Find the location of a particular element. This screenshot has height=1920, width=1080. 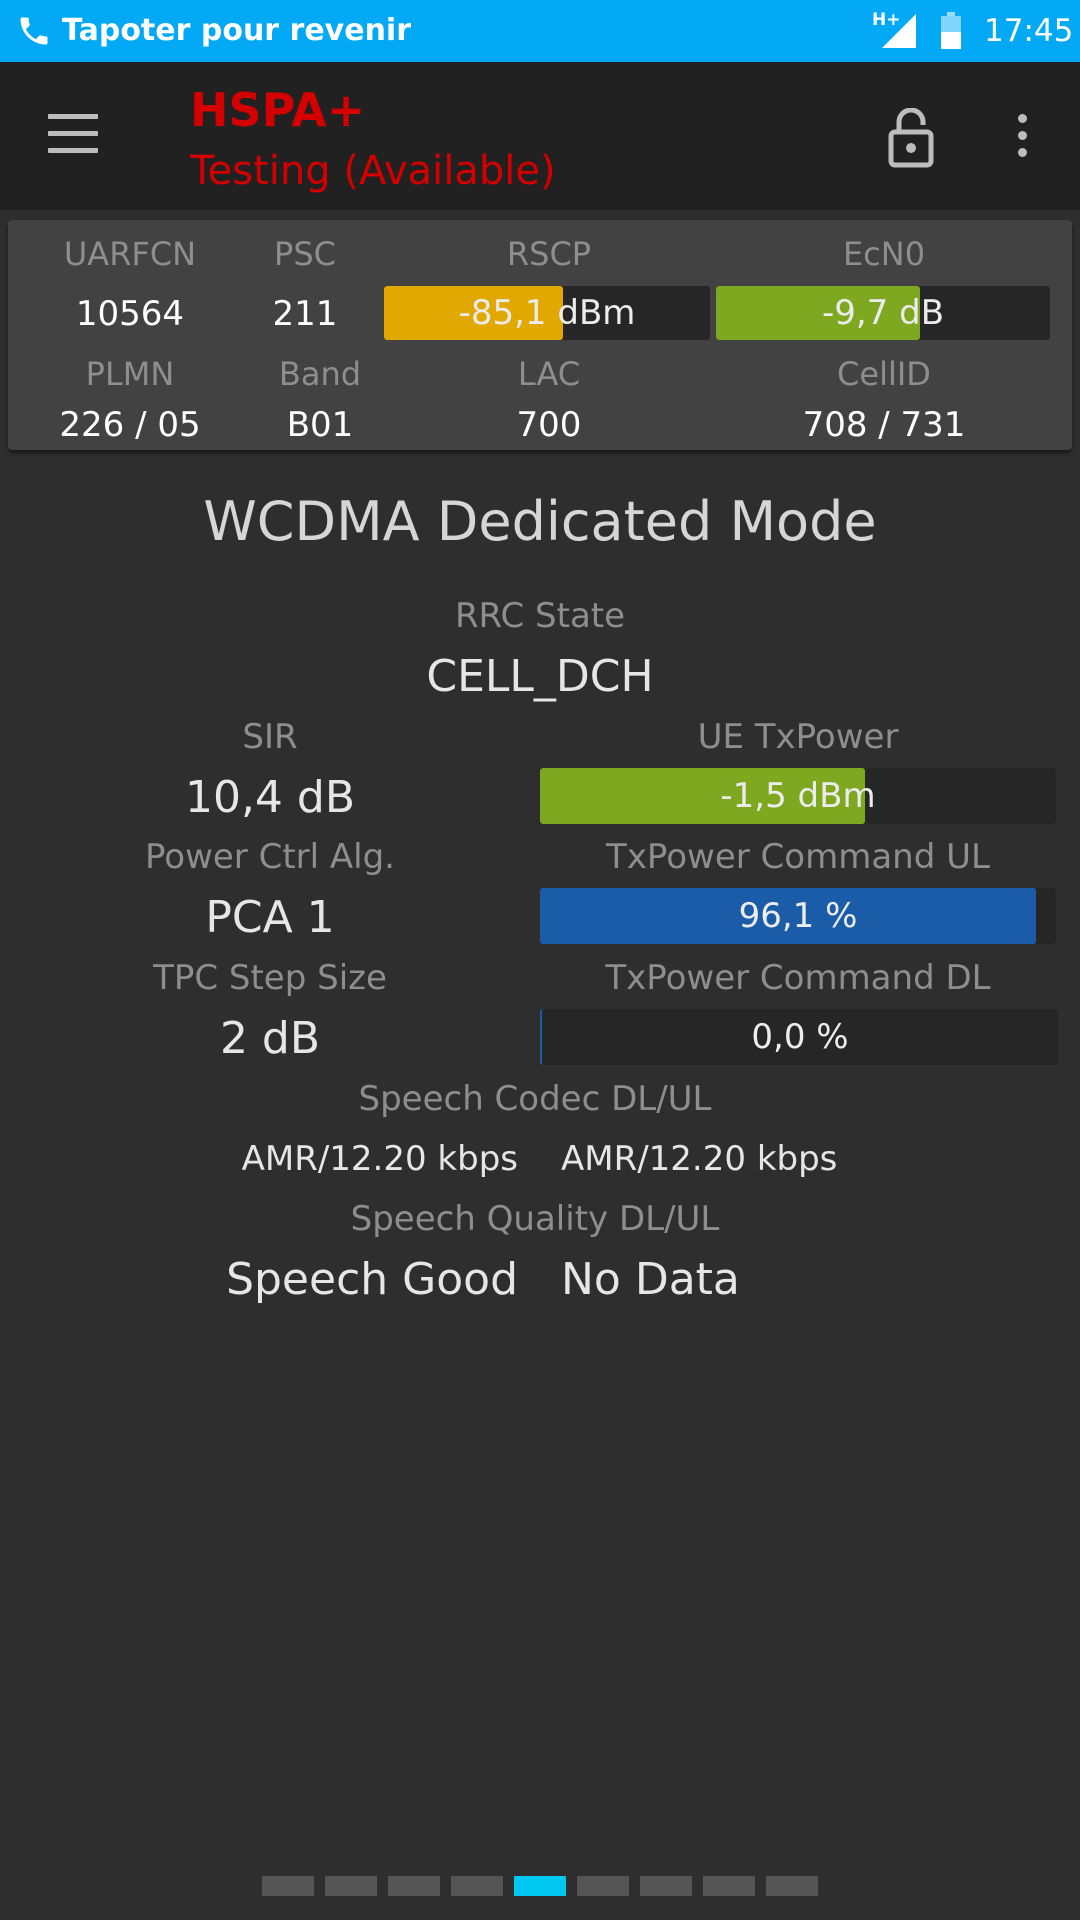

return-to-call-text: Tapoter pour revenir is located at coordinates (236, 31).